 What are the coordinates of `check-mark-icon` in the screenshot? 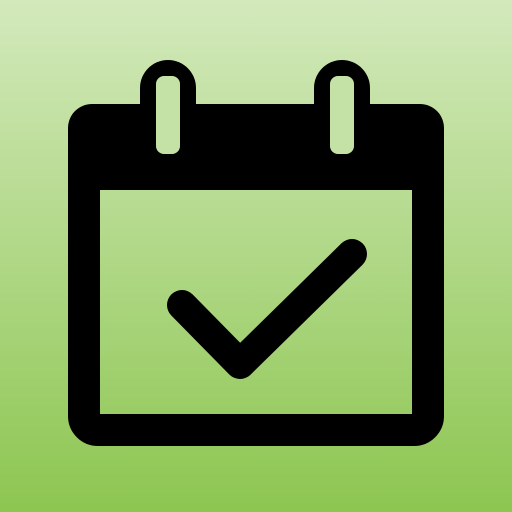 It's located at (267, 309).